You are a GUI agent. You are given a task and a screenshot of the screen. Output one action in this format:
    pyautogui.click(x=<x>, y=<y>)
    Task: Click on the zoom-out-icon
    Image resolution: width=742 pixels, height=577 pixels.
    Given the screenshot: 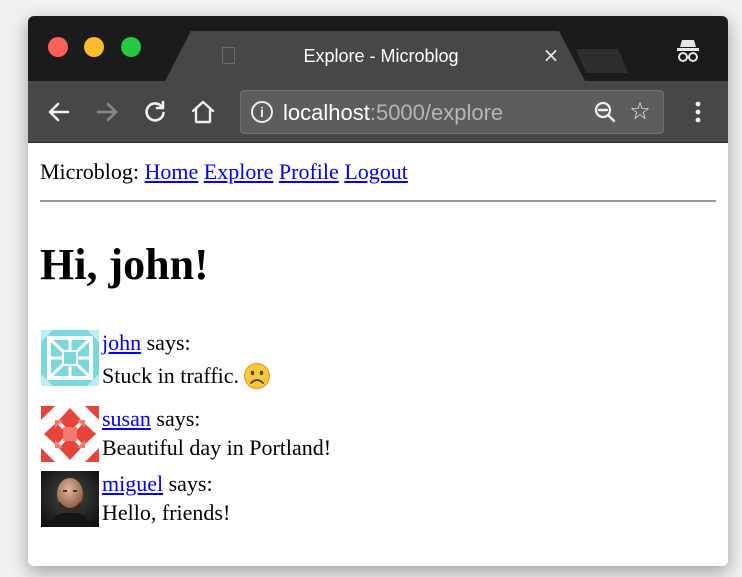 What is the action you would take?
    pyautogui.click(x=605, y=112)
    